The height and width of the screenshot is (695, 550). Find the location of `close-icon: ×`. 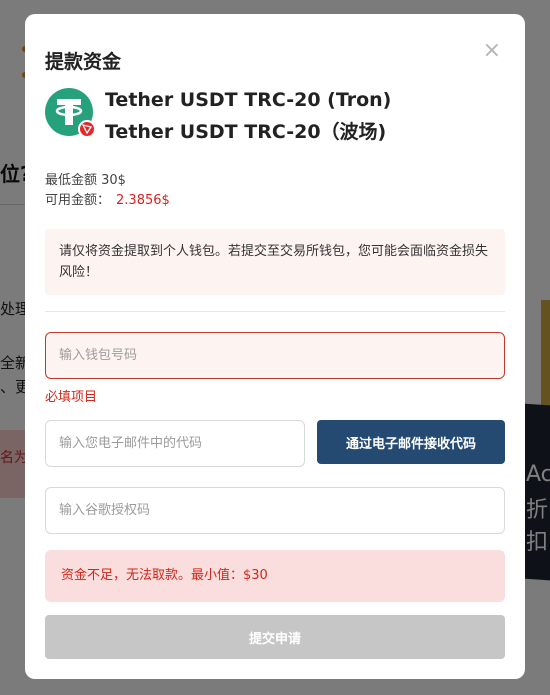

close-icon: × is located at coordinates (492, 51).